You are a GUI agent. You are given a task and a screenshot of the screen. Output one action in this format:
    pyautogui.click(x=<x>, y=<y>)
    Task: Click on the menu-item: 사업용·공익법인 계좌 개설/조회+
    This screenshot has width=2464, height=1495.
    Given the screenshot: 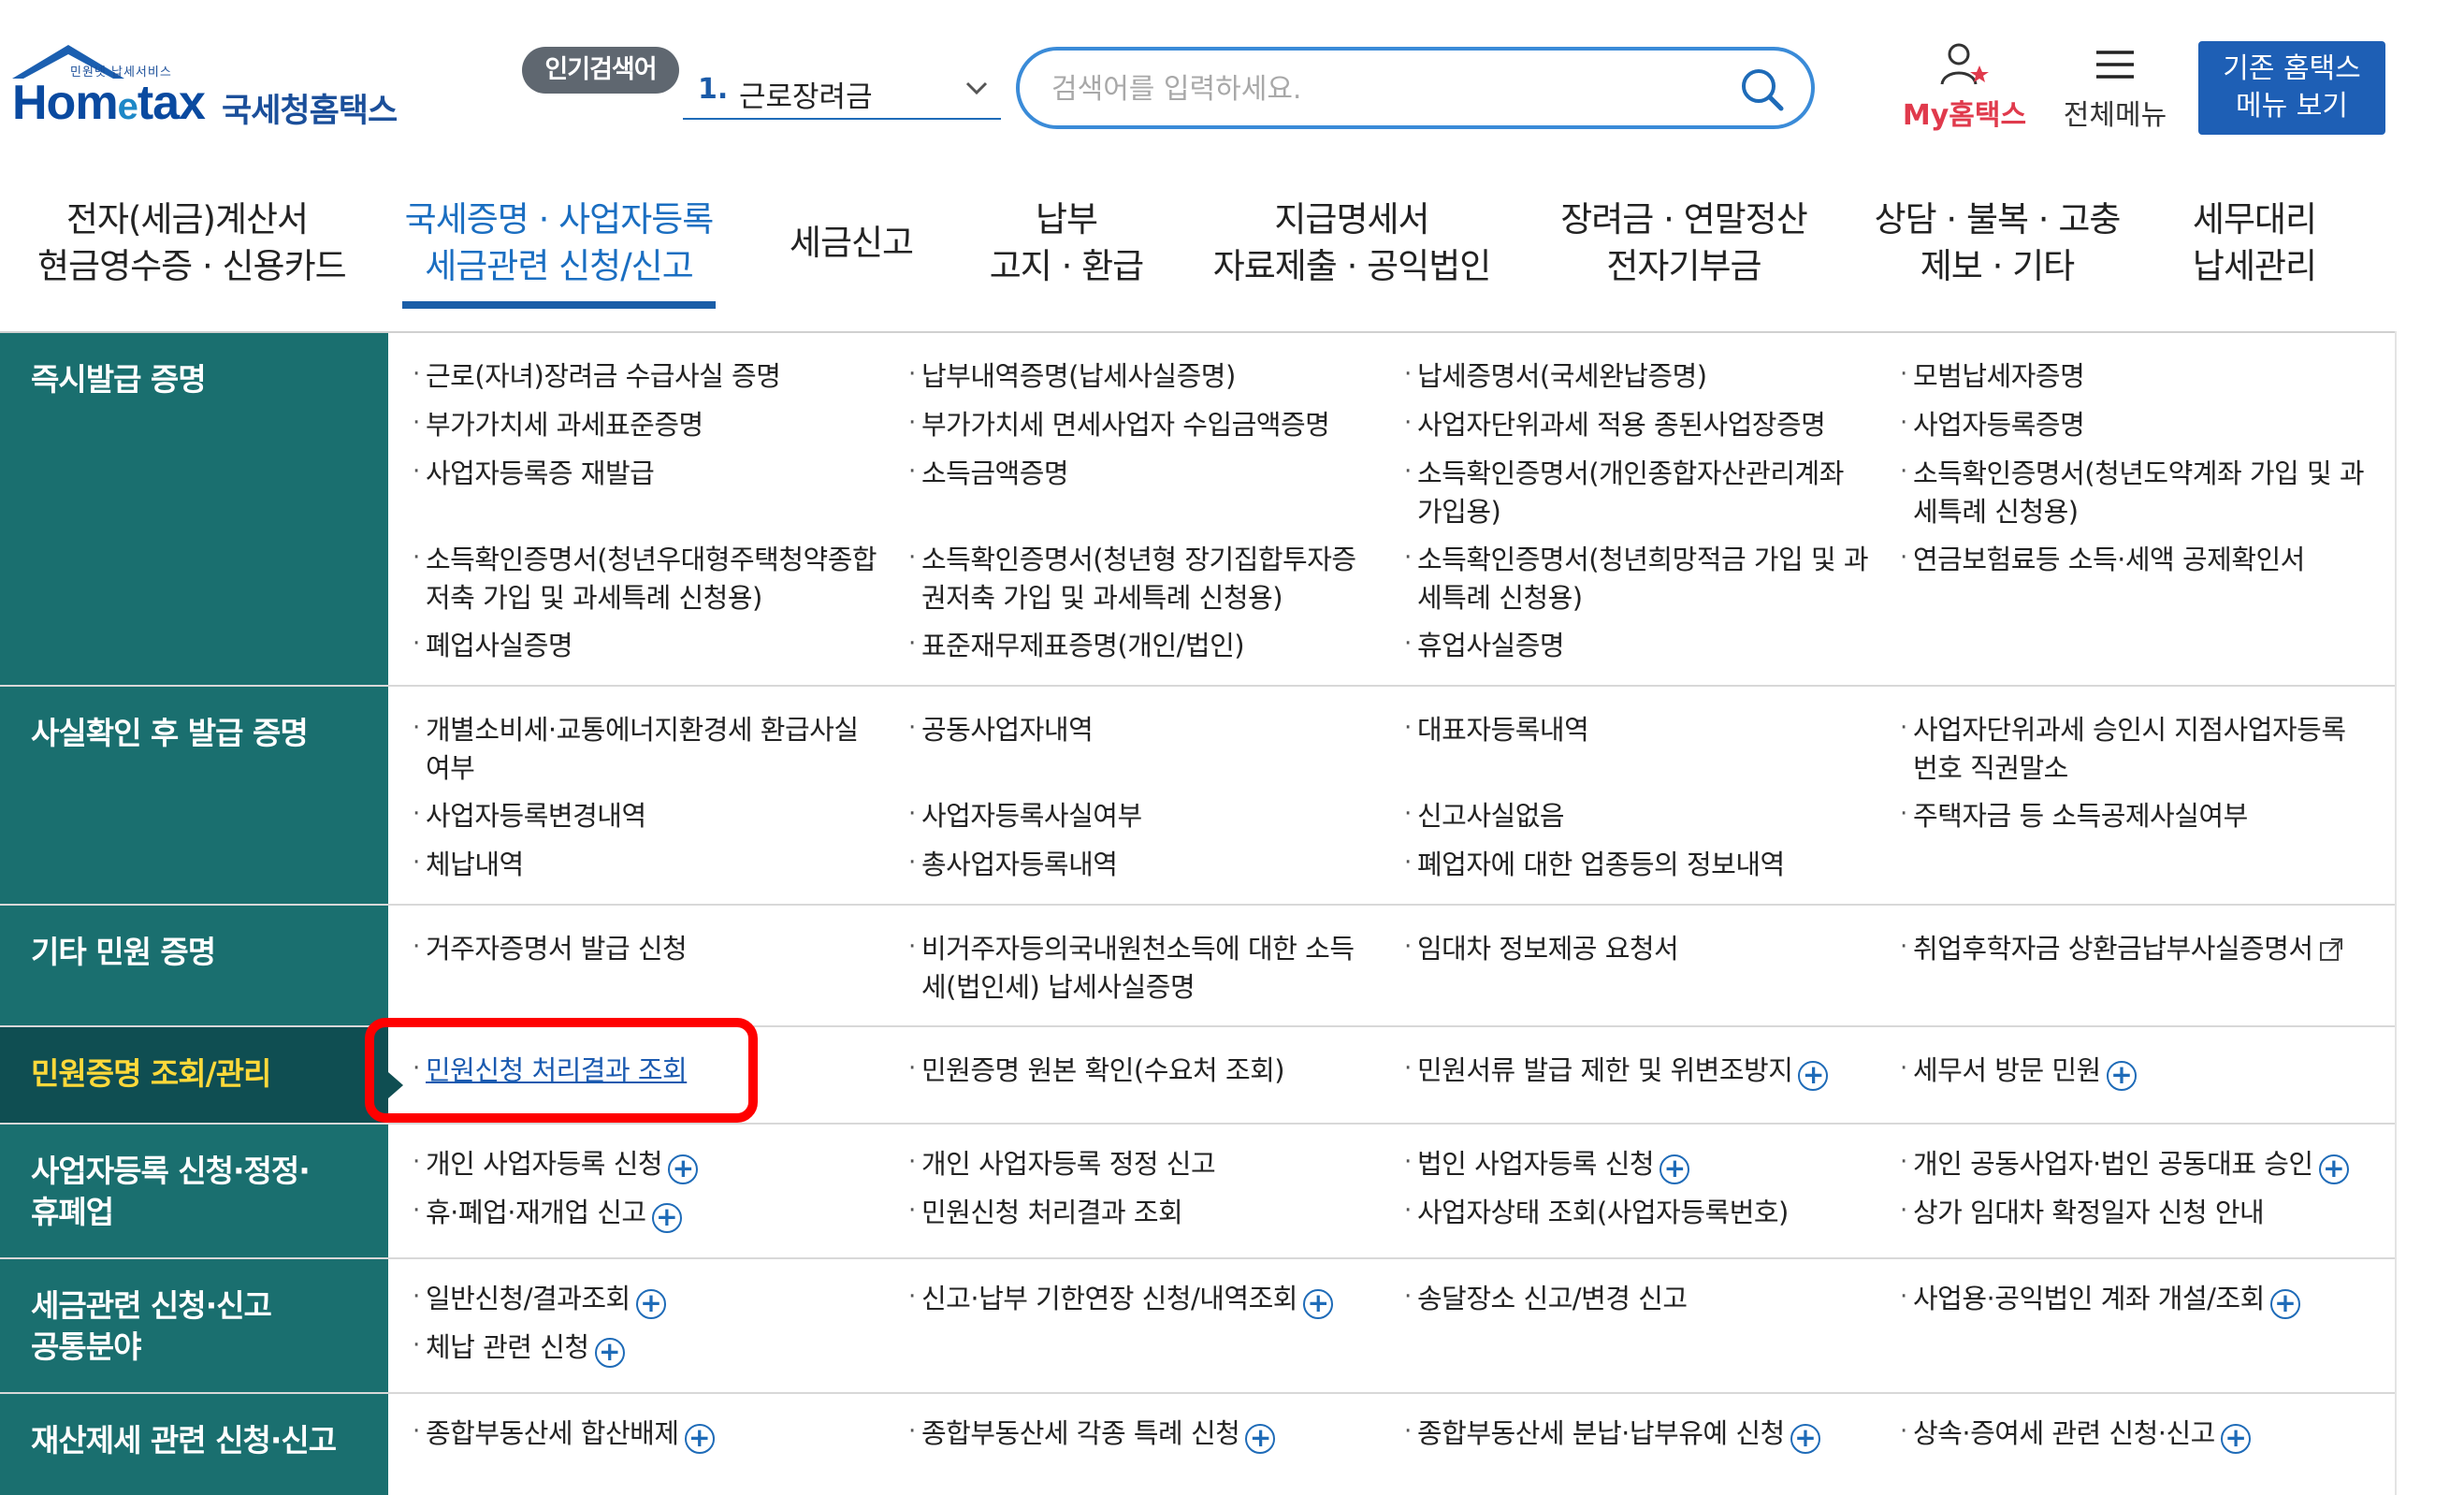 What is the action you would take?
    pyautogui.click(x=2100, y=1298)
    